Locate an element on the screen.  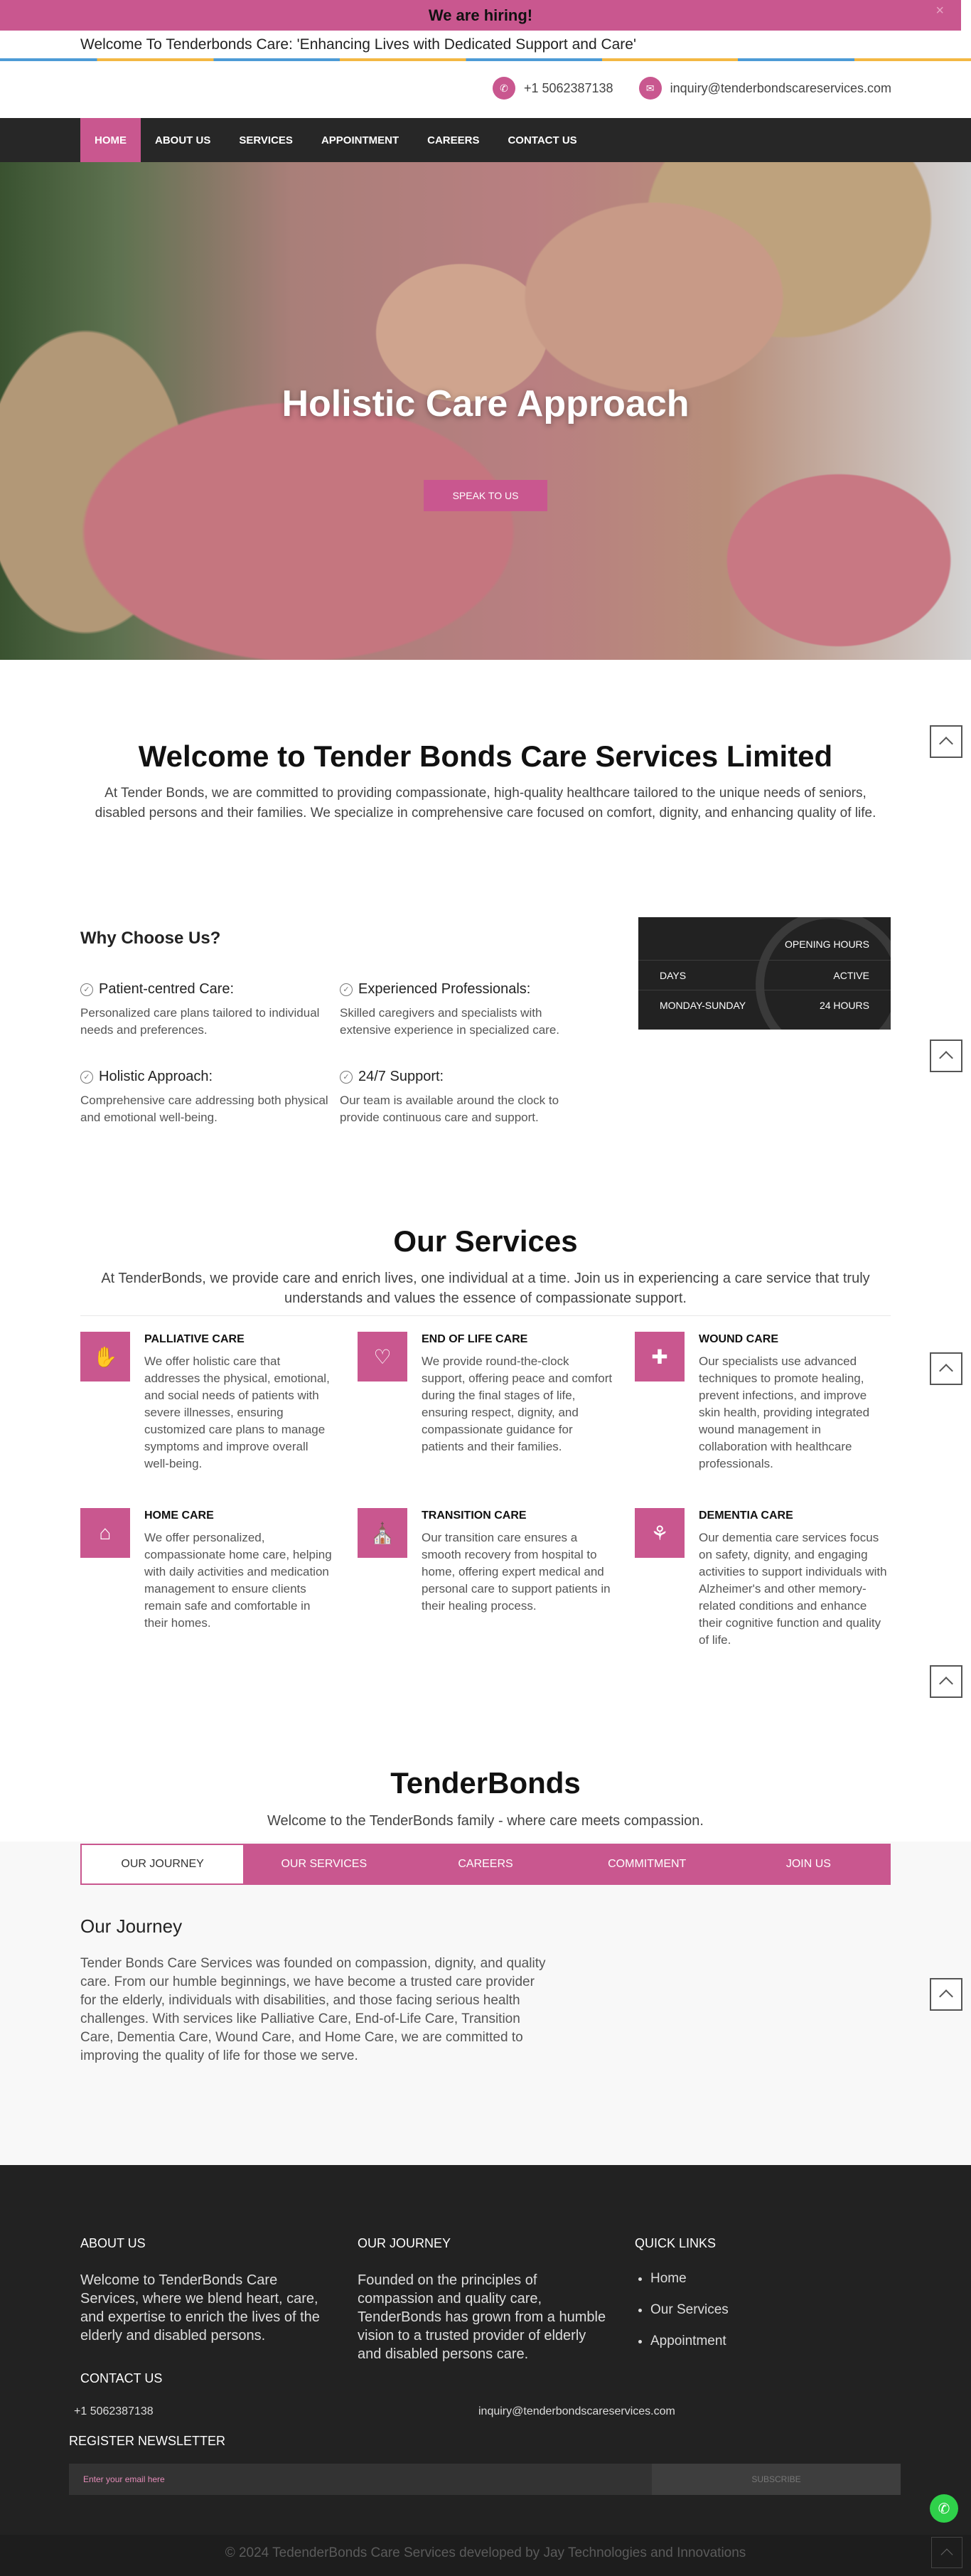
footer-scroll-top-button is located at coordinates (947, 2552).